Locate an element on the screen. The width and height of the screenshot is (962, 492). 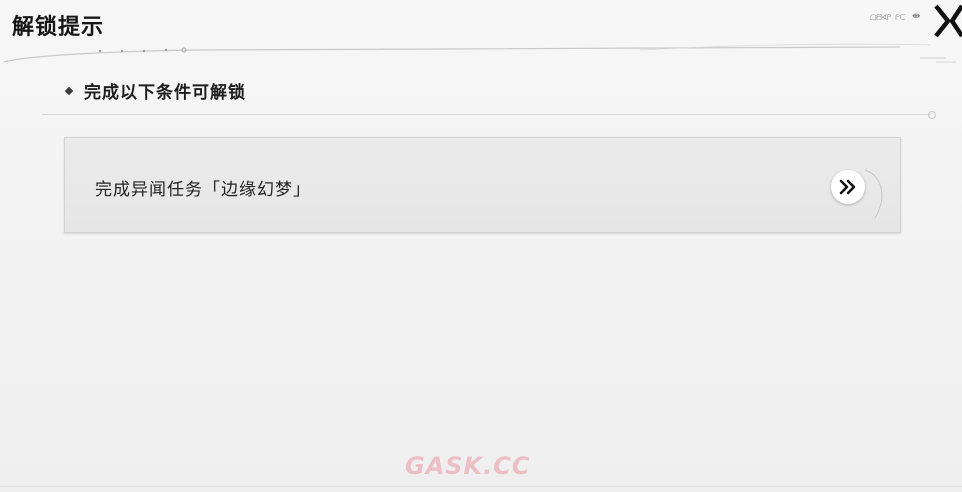
divider-end-dot is located at coordinates (932, 115).